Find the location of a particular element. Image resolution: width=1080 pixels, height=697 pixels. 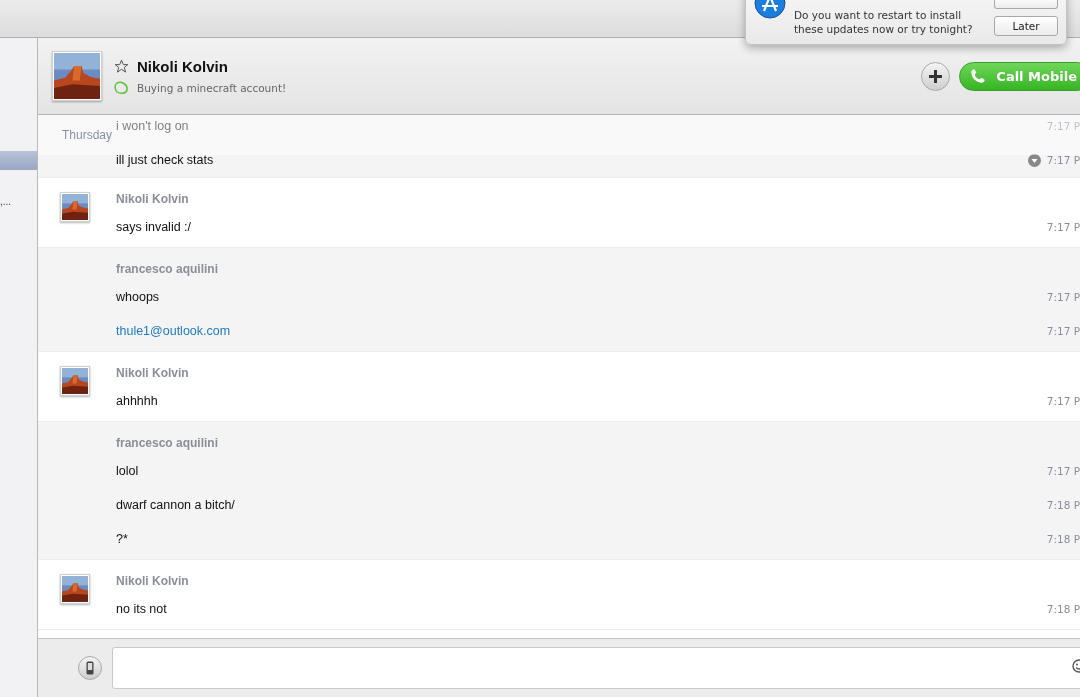

notification-message: Do you want to restart to install these updates now or try tonight? is located at coordinates (884, 22).